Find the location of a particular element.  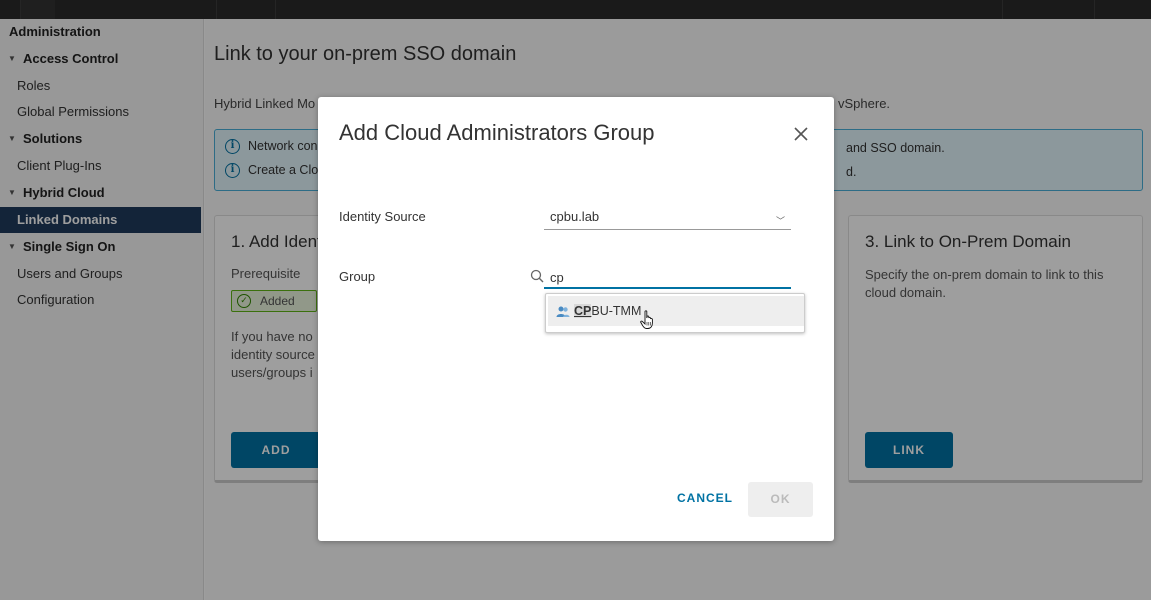

suggestion-item: CPBU-TMM is located at coordinates (676, 311).